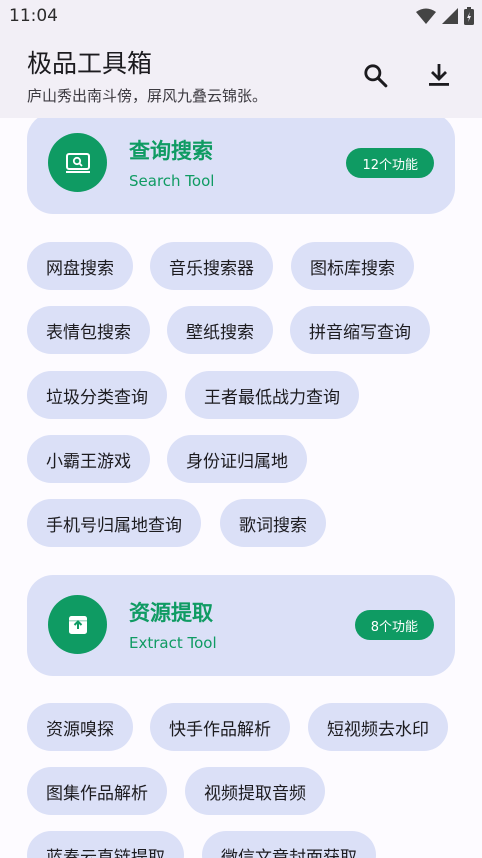 The image size is (482, 858). What do you see at coordinates (241, 625) in the screenshot?
I see `section-card-extract: 资源提取 Extract Tool 8个功能` at bounding box center [241, 625].